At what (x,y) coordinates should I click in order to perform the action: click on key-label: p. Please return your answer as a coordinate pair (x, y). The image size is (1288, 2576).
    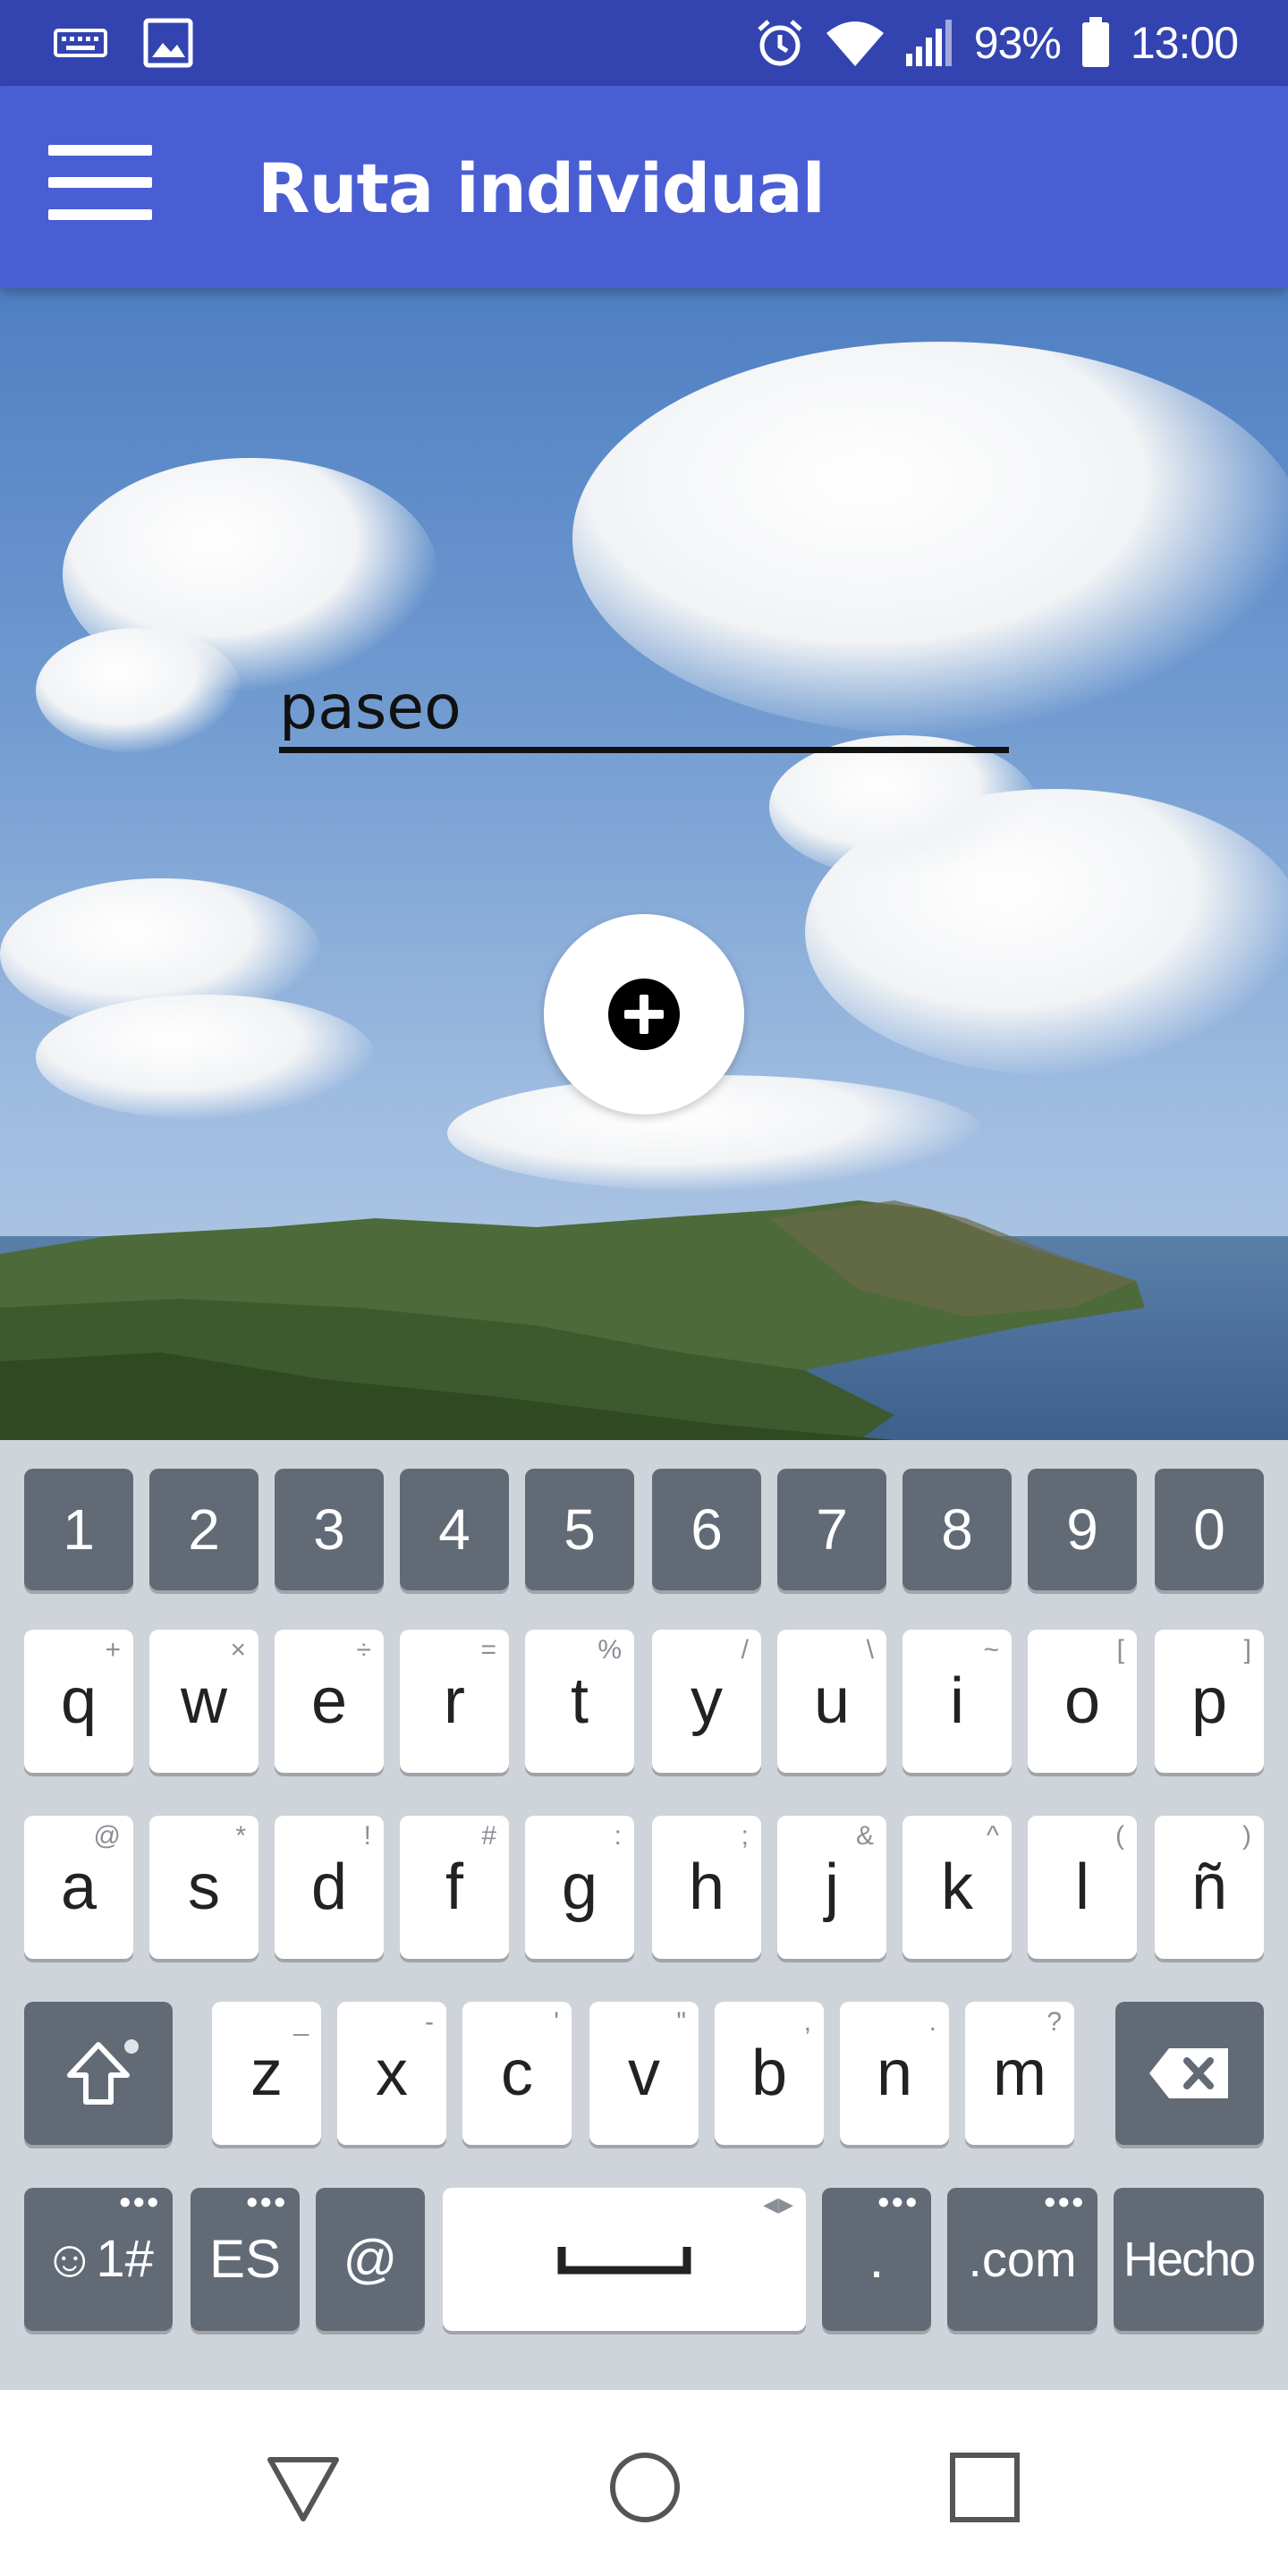
    Looking at the image, I should click on (1209, 1701).